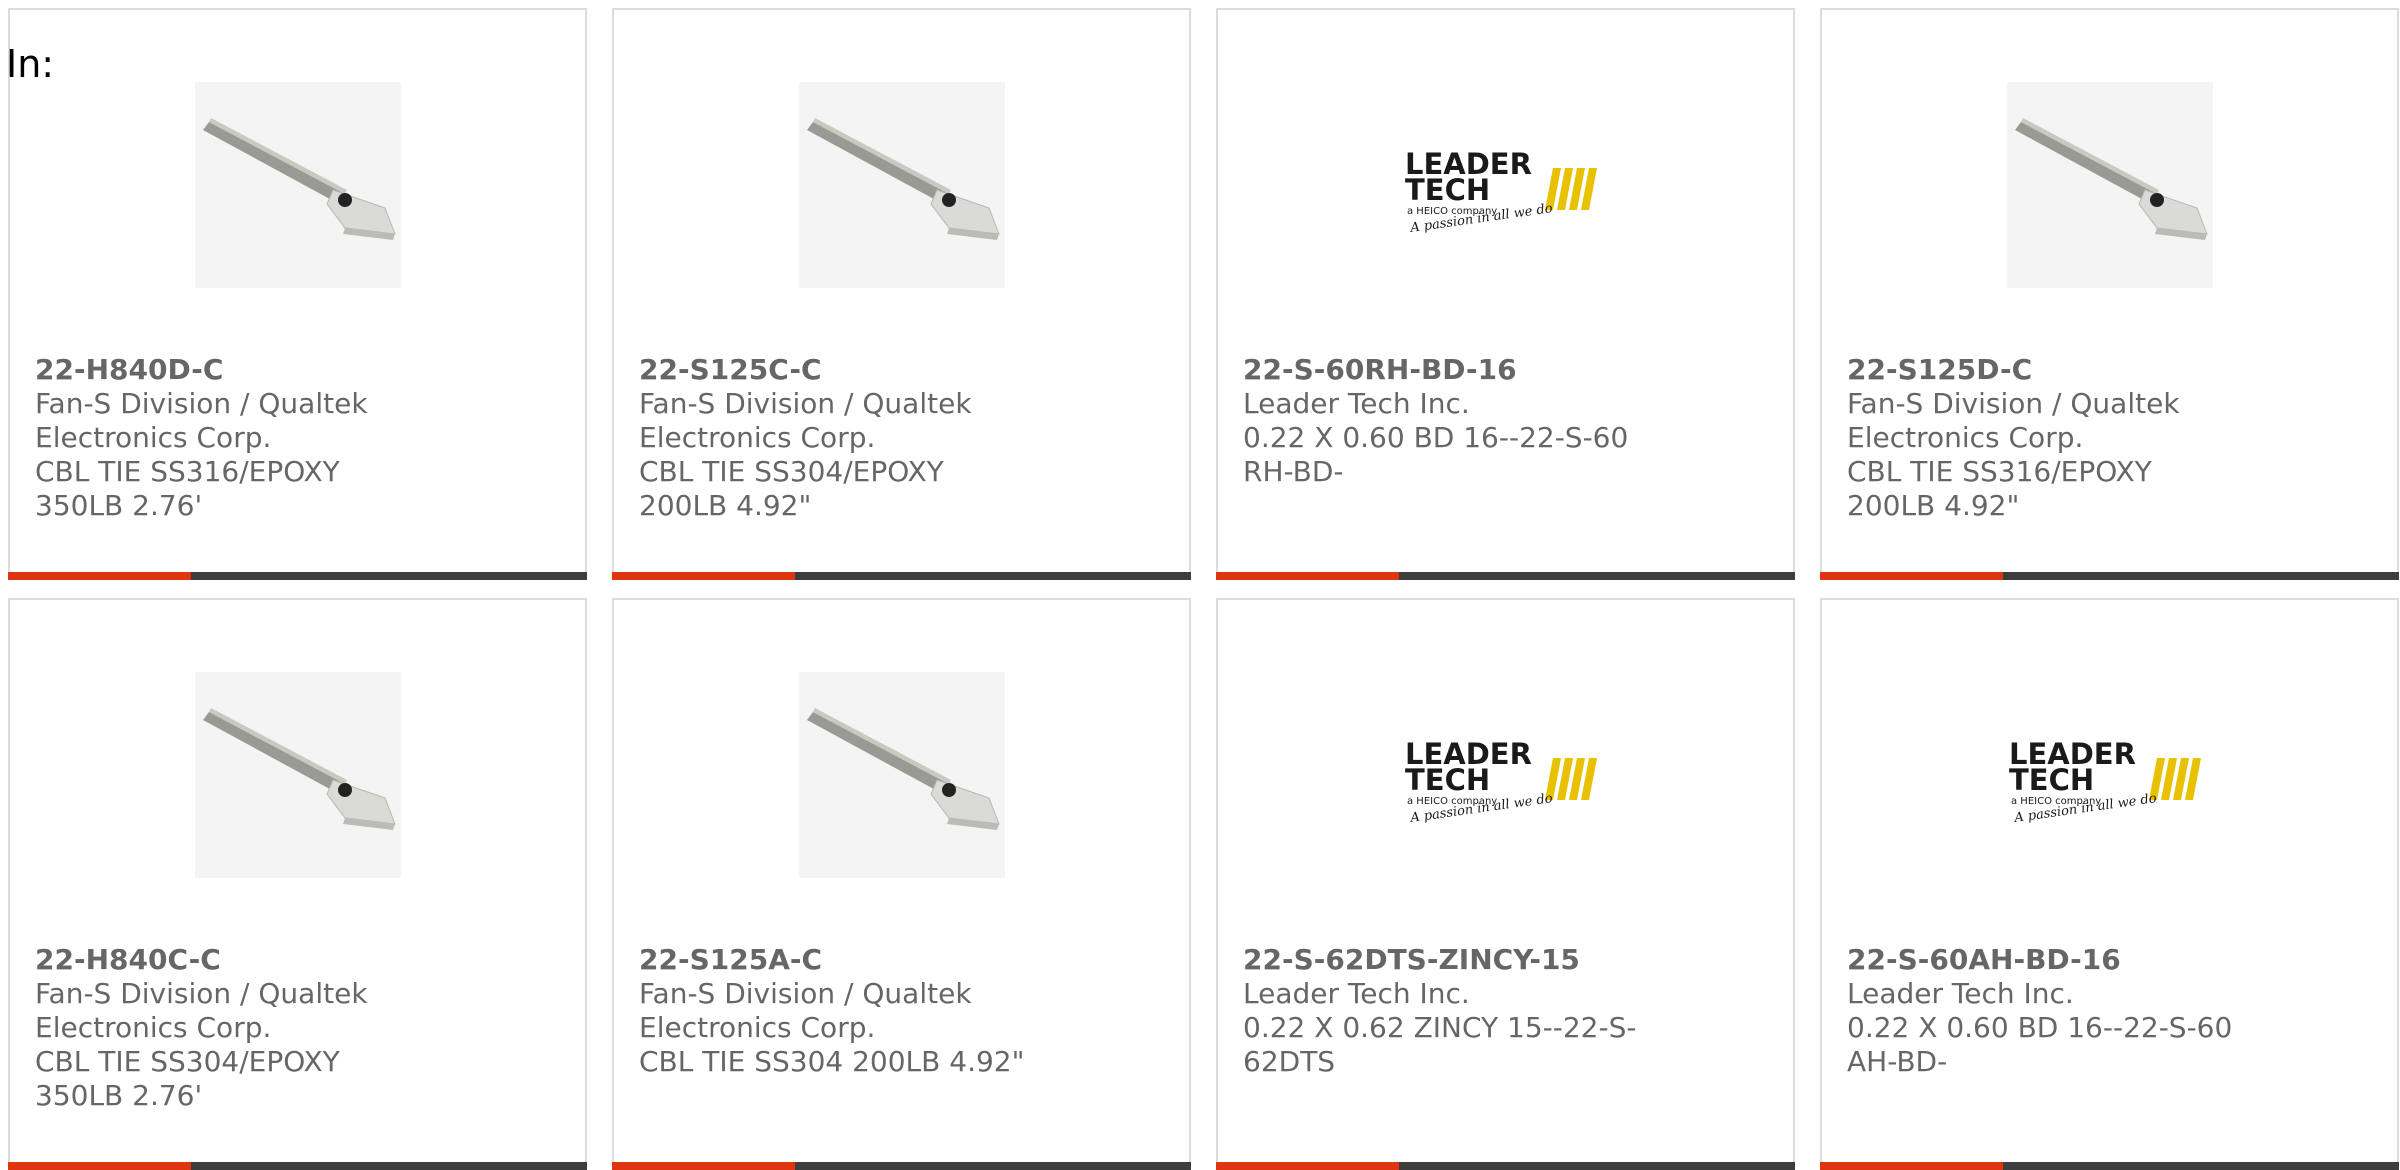 This screenshot has width=2400, height=1170. What do you see at coordinates (791, 488) in the screenshot?
I see `description: CBL TIE SS304/EPOXY 200LB 4.92"` at bounding box center [791, 488].